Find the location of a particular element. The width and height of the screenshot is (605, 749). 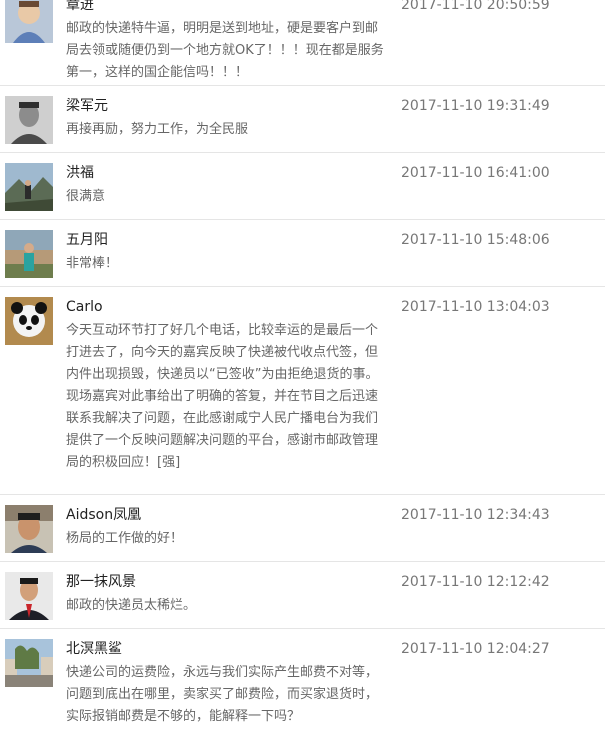

comment-text: 邮政的快递员太稀烂。 is located at coordinates (131, 605).